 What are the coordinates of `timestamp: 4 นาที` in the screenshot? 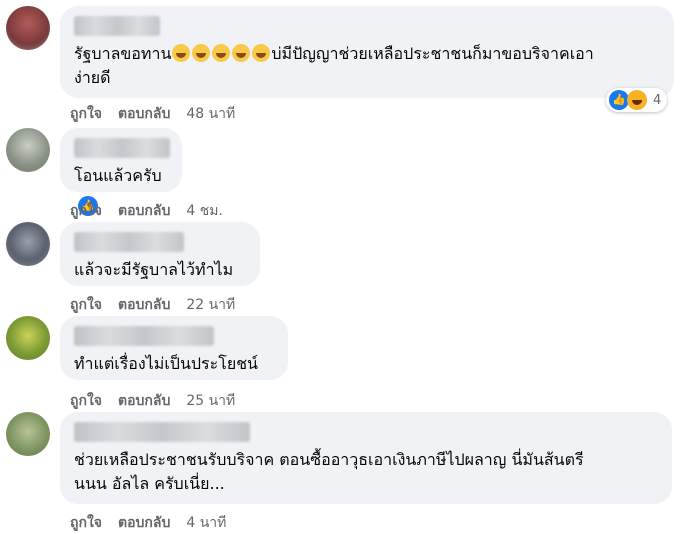 It's located at (206, 523).